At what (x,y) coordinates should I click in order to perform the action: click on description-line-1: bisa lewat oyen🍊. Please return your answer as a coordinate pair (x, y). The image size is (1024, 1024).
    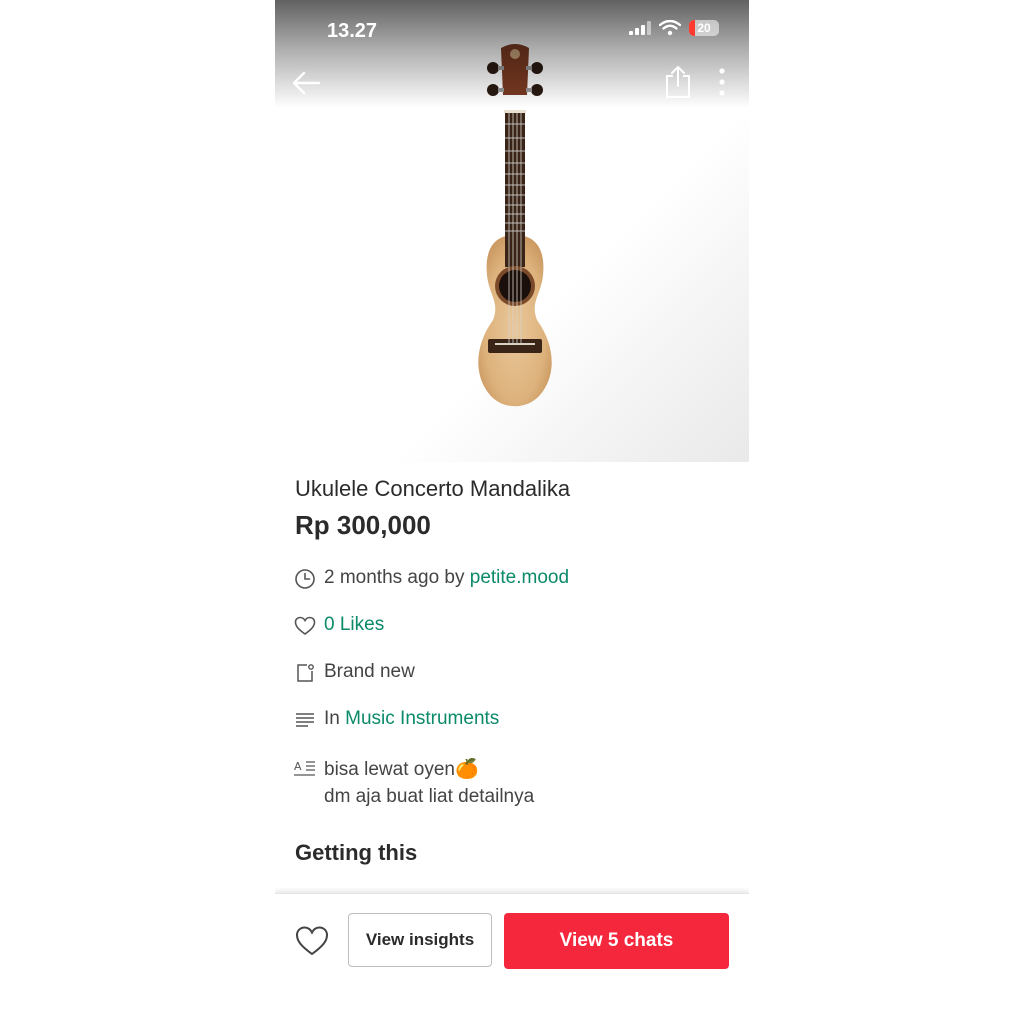
    Looking at the image, I should click on (401, 769).